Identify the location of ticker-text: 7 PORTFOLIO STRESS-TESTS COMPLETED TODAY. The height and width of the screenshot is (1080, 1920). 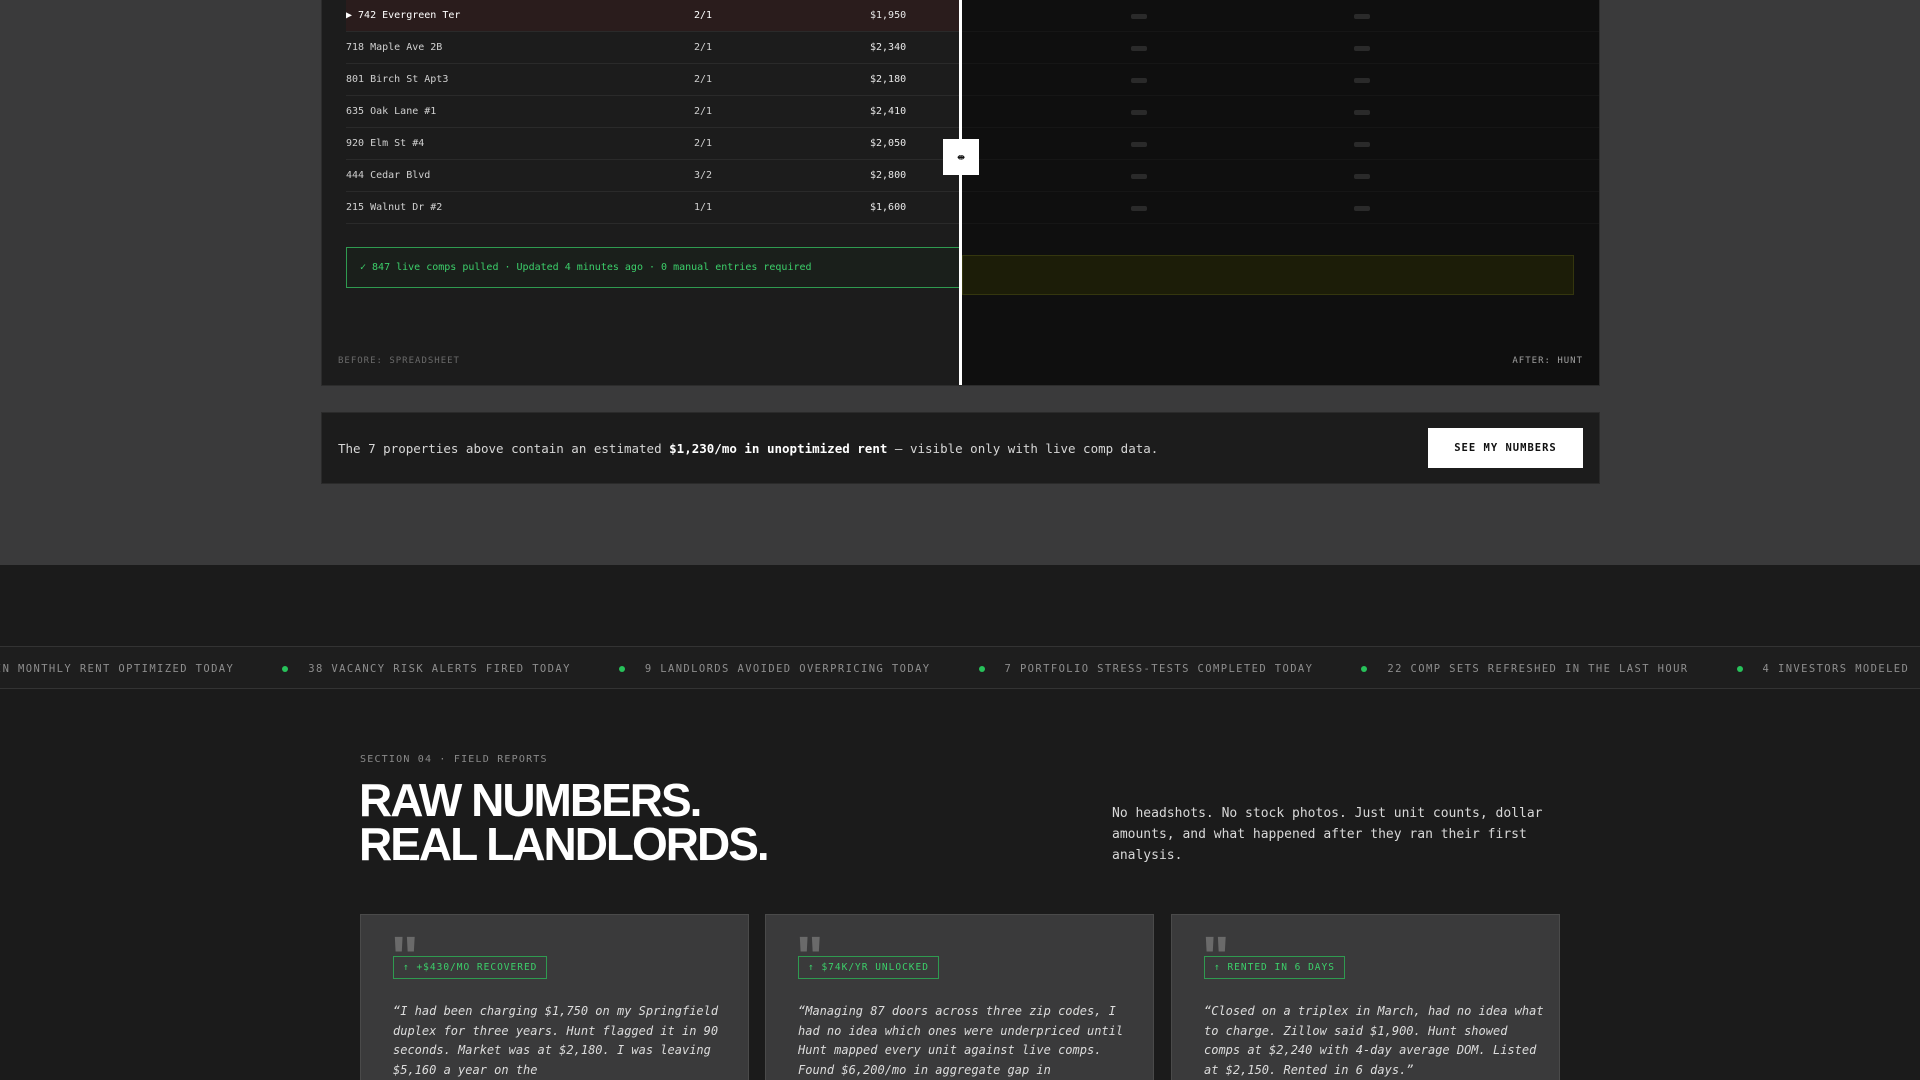
(1159, 668).